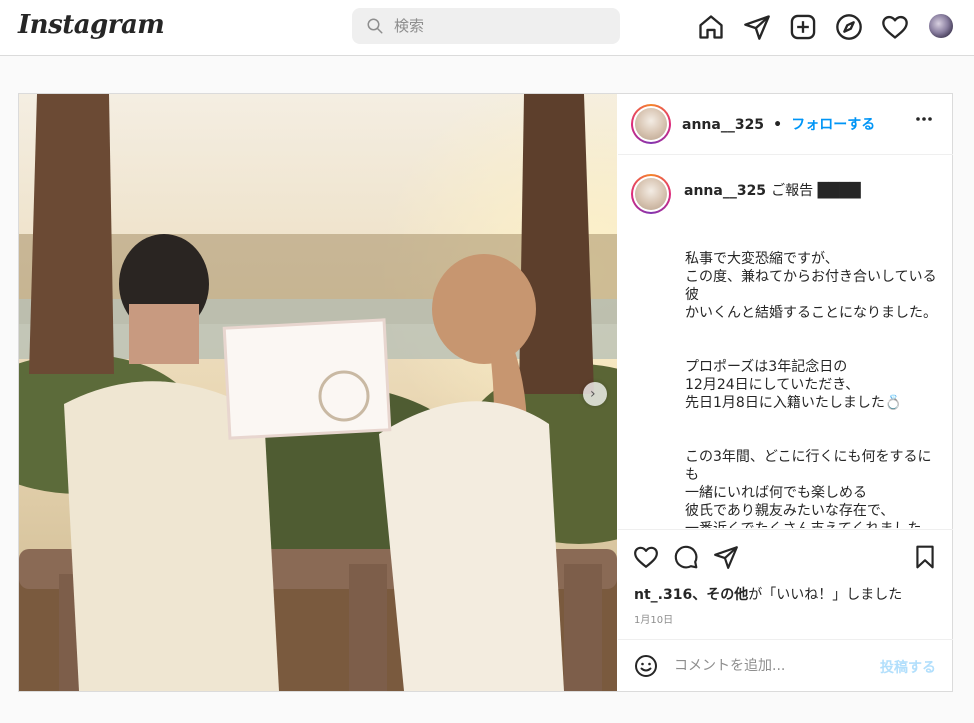 This screenshot has width=974, height=723. I want to click on author-avatar, so click(651, 124).